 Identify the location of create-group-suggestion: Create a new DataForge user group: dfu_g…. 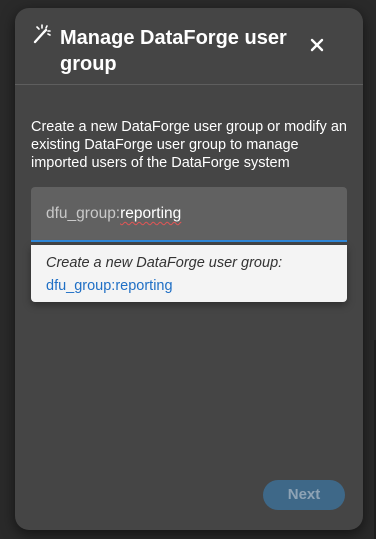
(189, 273).